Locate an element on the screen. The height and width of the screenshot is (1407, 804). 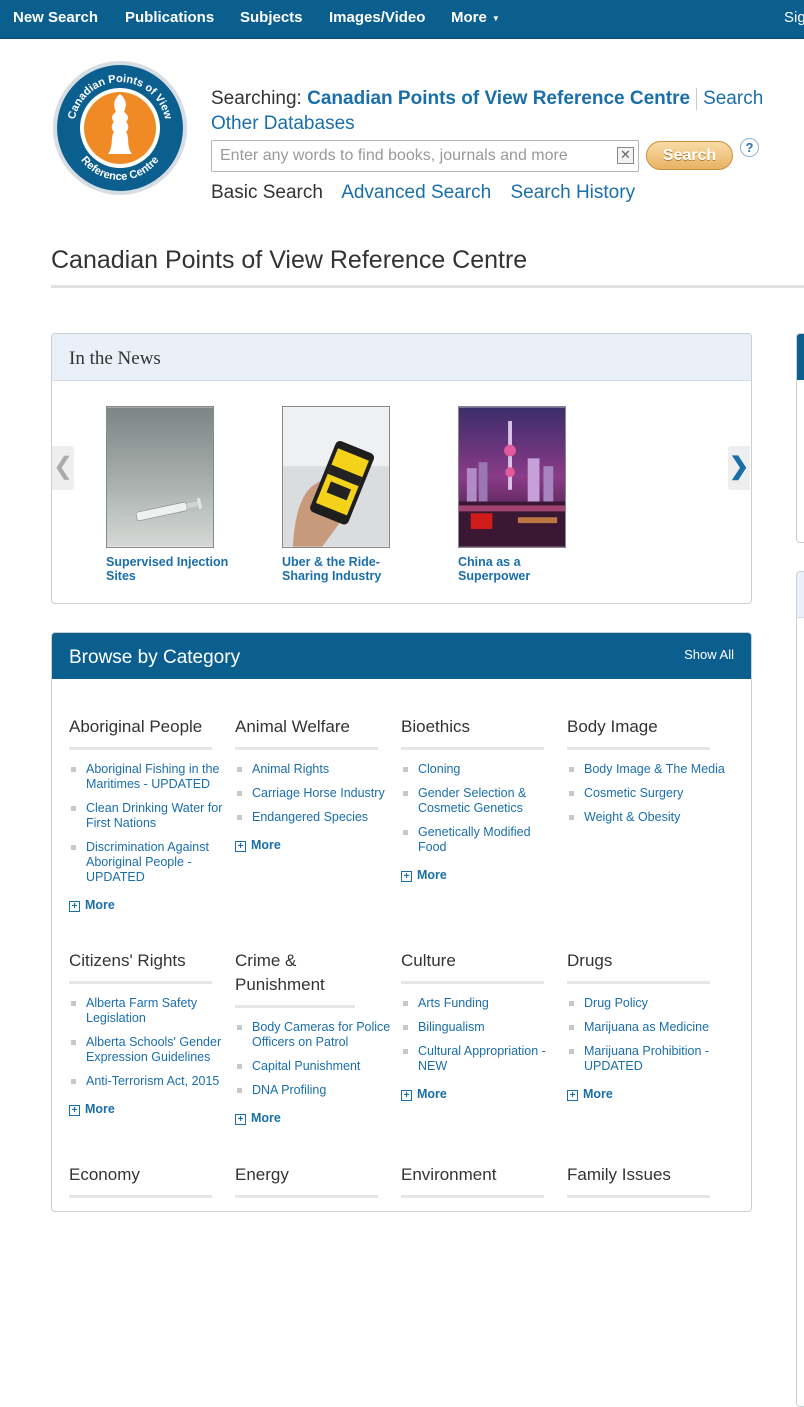
news-item: Uber & the Ride-Sharing Industry is located at coordinates (347, 494).